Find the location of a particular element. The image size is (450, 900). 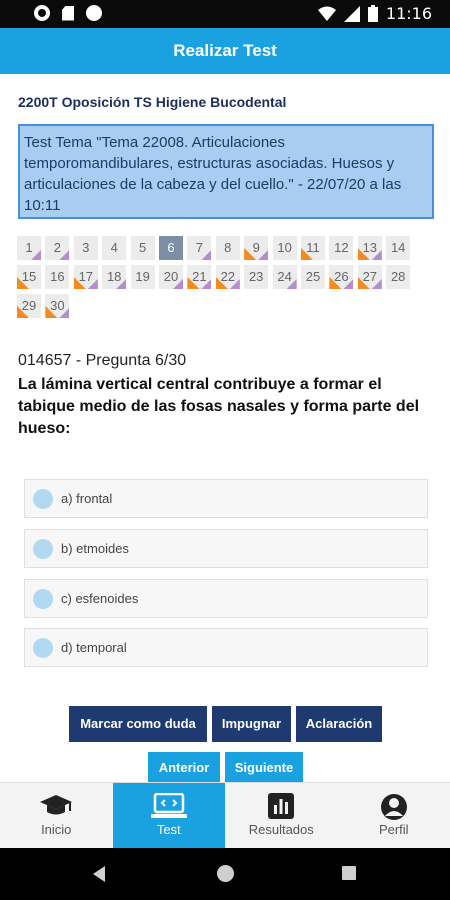

question-number: 2 is located at coordinates (57, 247).